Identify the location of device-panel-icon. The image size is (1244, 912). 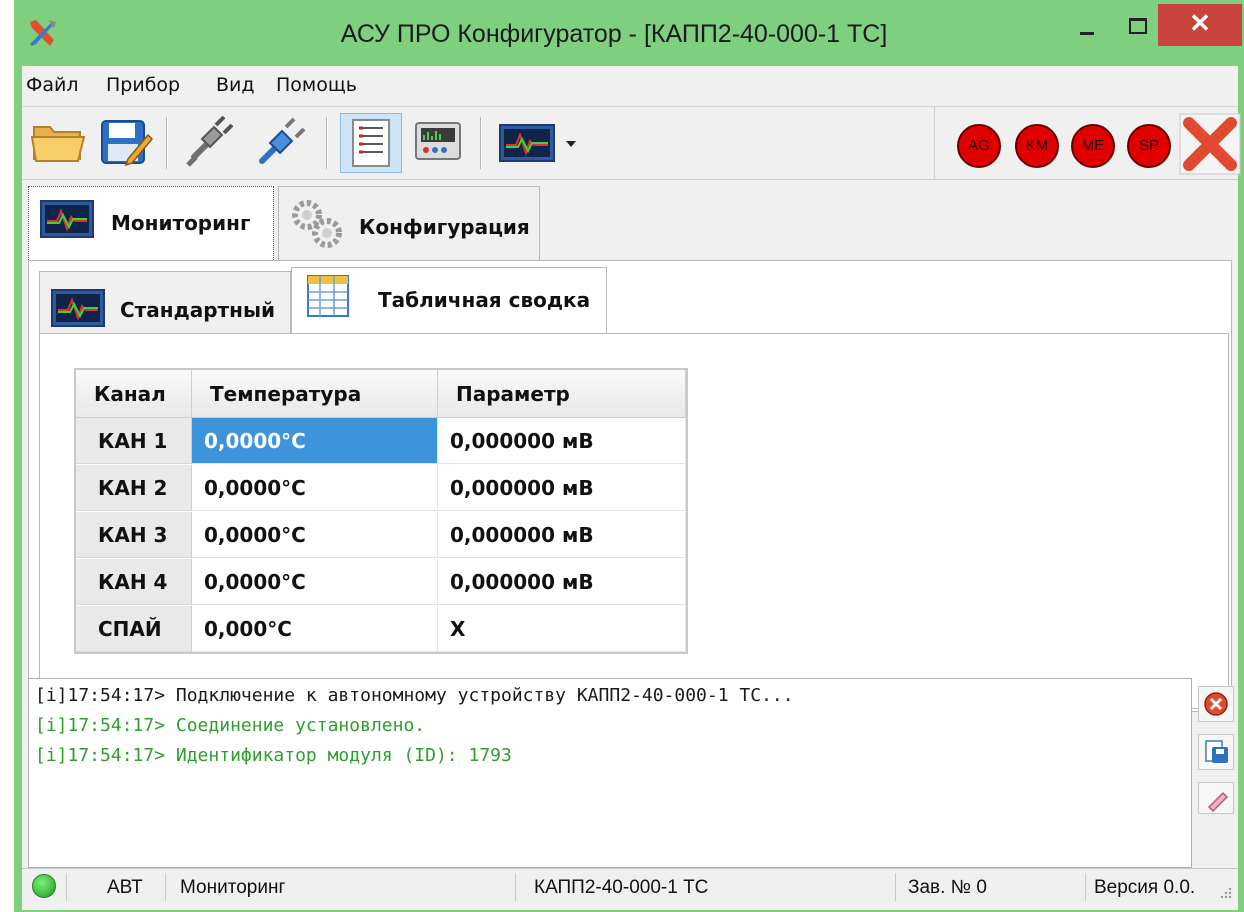
(438, 141).